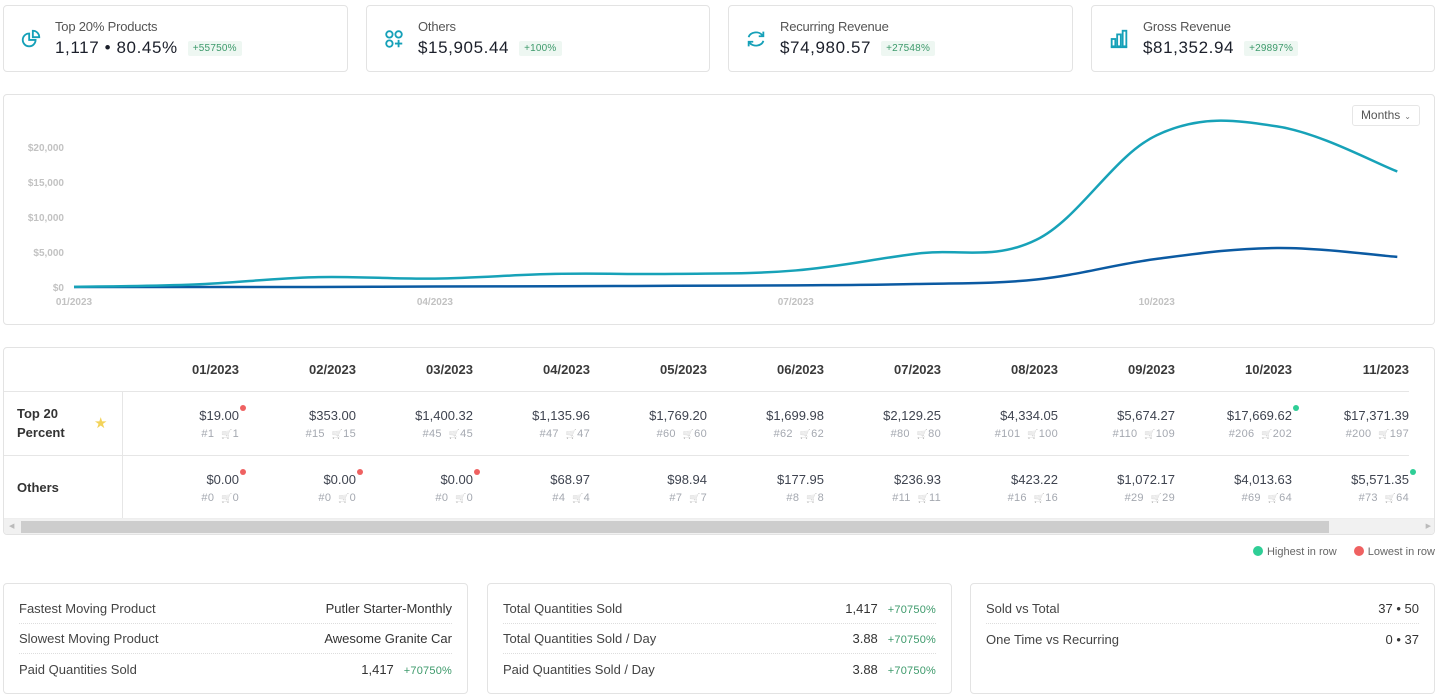 The width and height of the screenshot is (1440, 700). I want to click on stat-value-group: 1,417 +70750%, so click(890, 608).